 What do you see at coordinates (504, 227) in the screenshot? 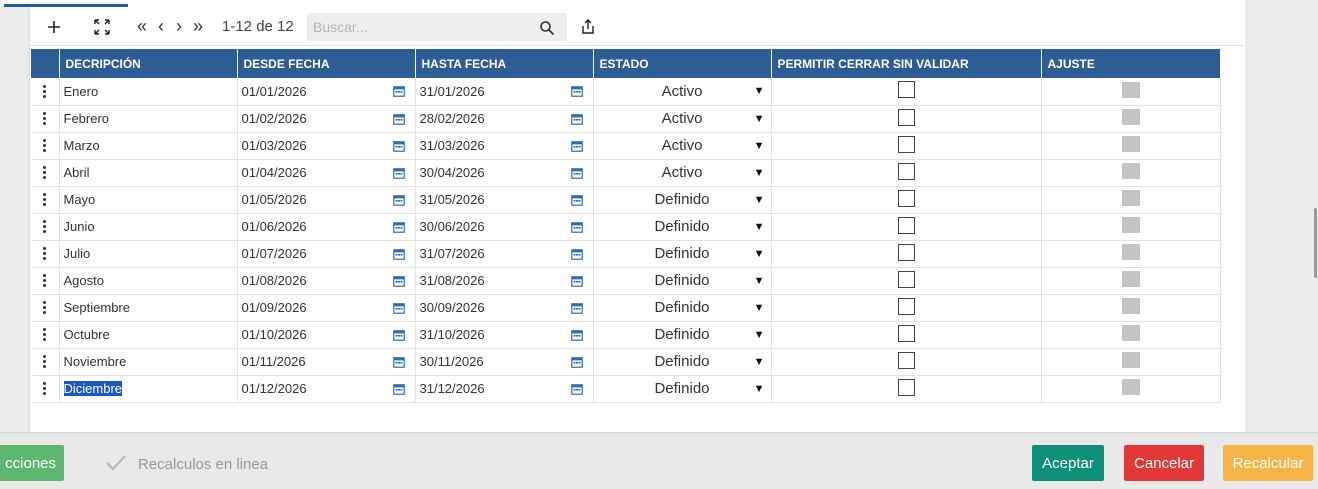
I see `cell-hasta-fecha: 30/06/2026` at bounding box center [504, 227].